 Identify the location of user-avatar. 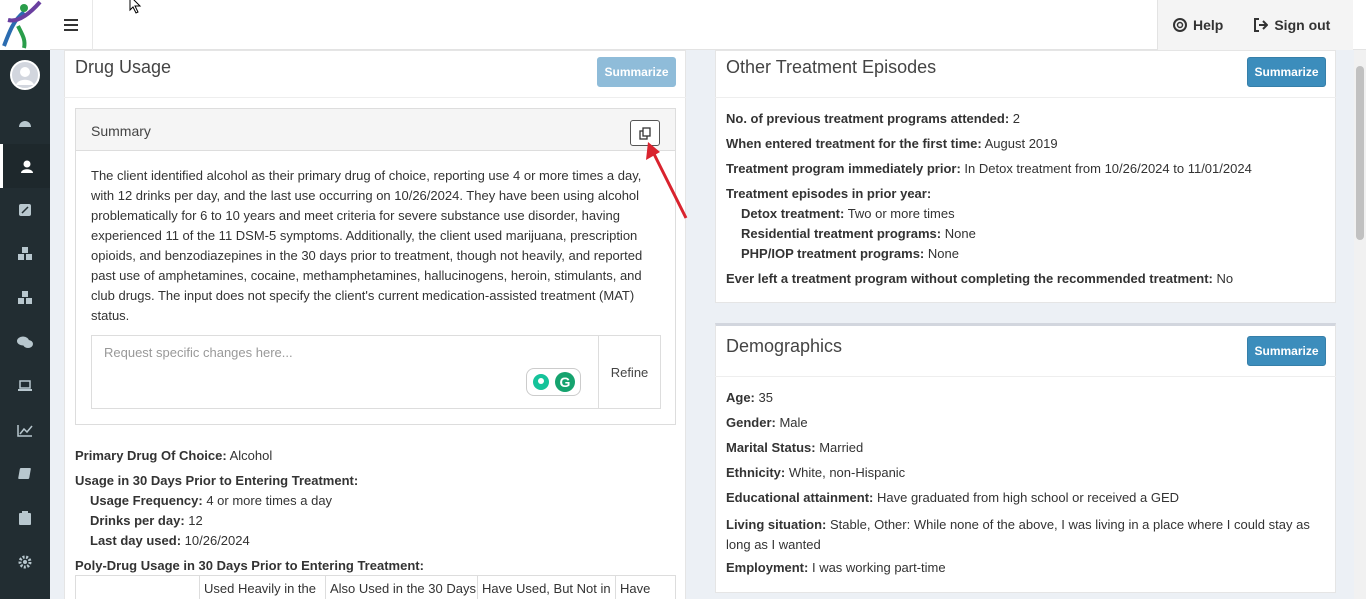
(25, 75).